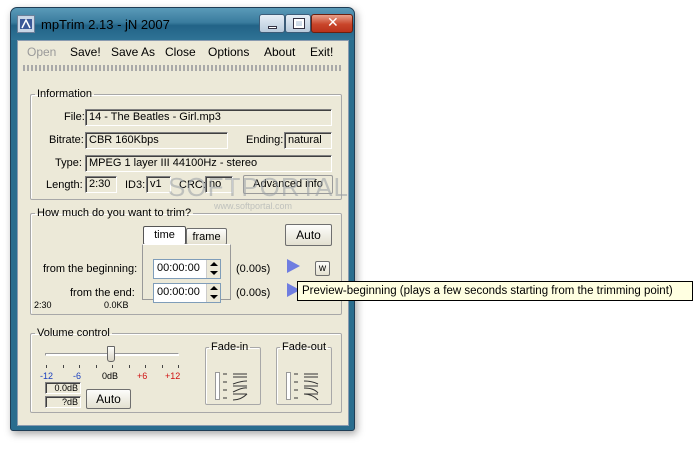 The height and width of the screenshot is (449, 698). I want to click on volume-peak: ?dB, so click(63, 402).